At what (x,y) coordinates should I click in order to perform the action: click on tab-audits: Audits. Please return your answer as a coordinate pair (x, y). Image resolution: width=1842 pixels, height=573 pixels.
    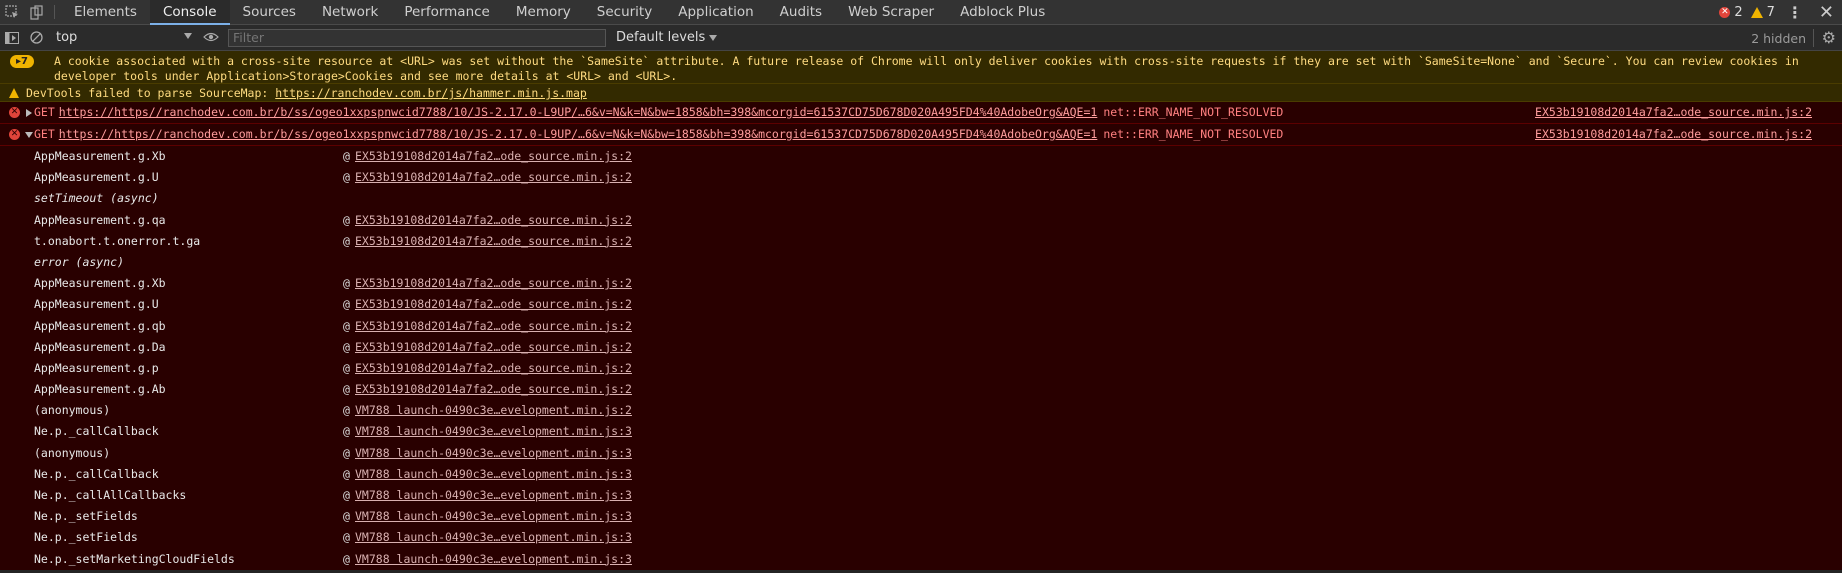
    Looking at the image, I should click on (801, 12).